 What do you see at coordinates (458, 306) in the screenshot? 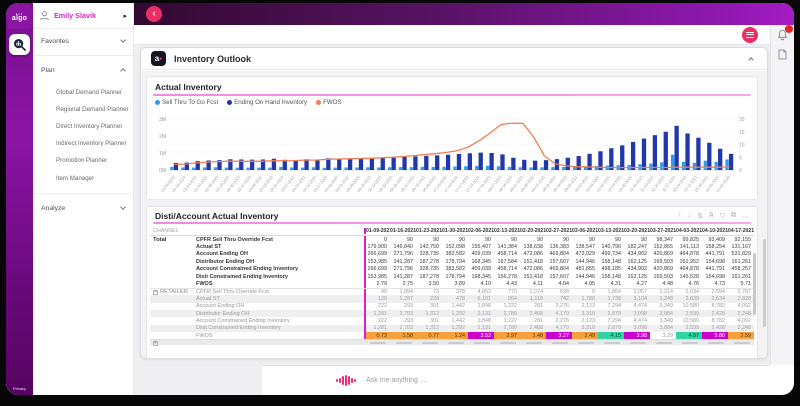
I see `value-cell: 1,442` at bounding box center [458, 306].